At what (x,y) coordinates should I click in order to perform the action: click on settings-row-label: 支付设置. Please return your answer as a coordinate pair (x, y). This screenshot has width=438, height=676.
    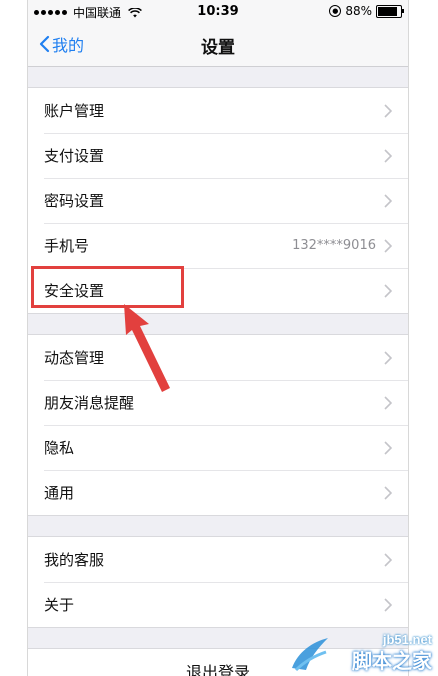
    Looking at the image, I should click on (74, 156).